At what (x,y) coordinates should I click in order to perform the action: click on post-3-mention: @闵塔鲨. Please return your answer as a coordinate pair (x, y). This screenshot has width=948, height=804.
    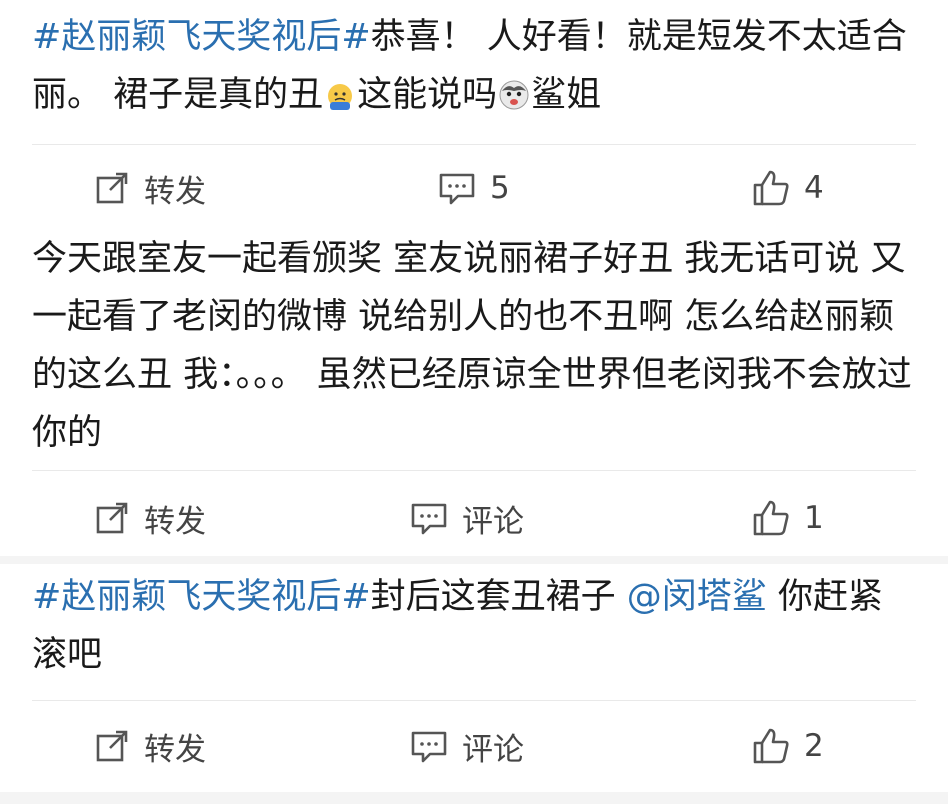
    Looking at the image, I should click on (697, 597).